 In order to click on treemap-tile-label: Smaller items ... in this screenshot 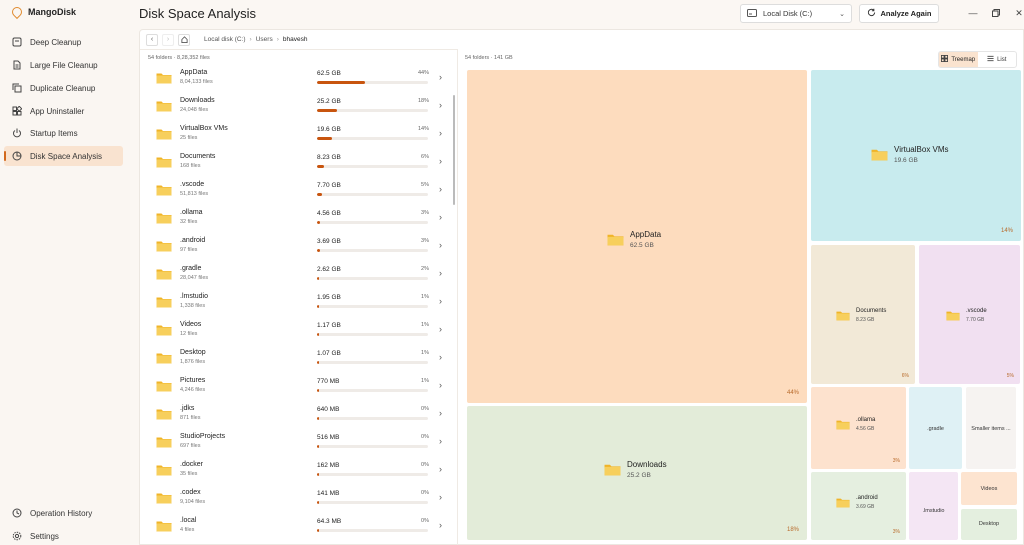, I will do `click(991, 429)`.